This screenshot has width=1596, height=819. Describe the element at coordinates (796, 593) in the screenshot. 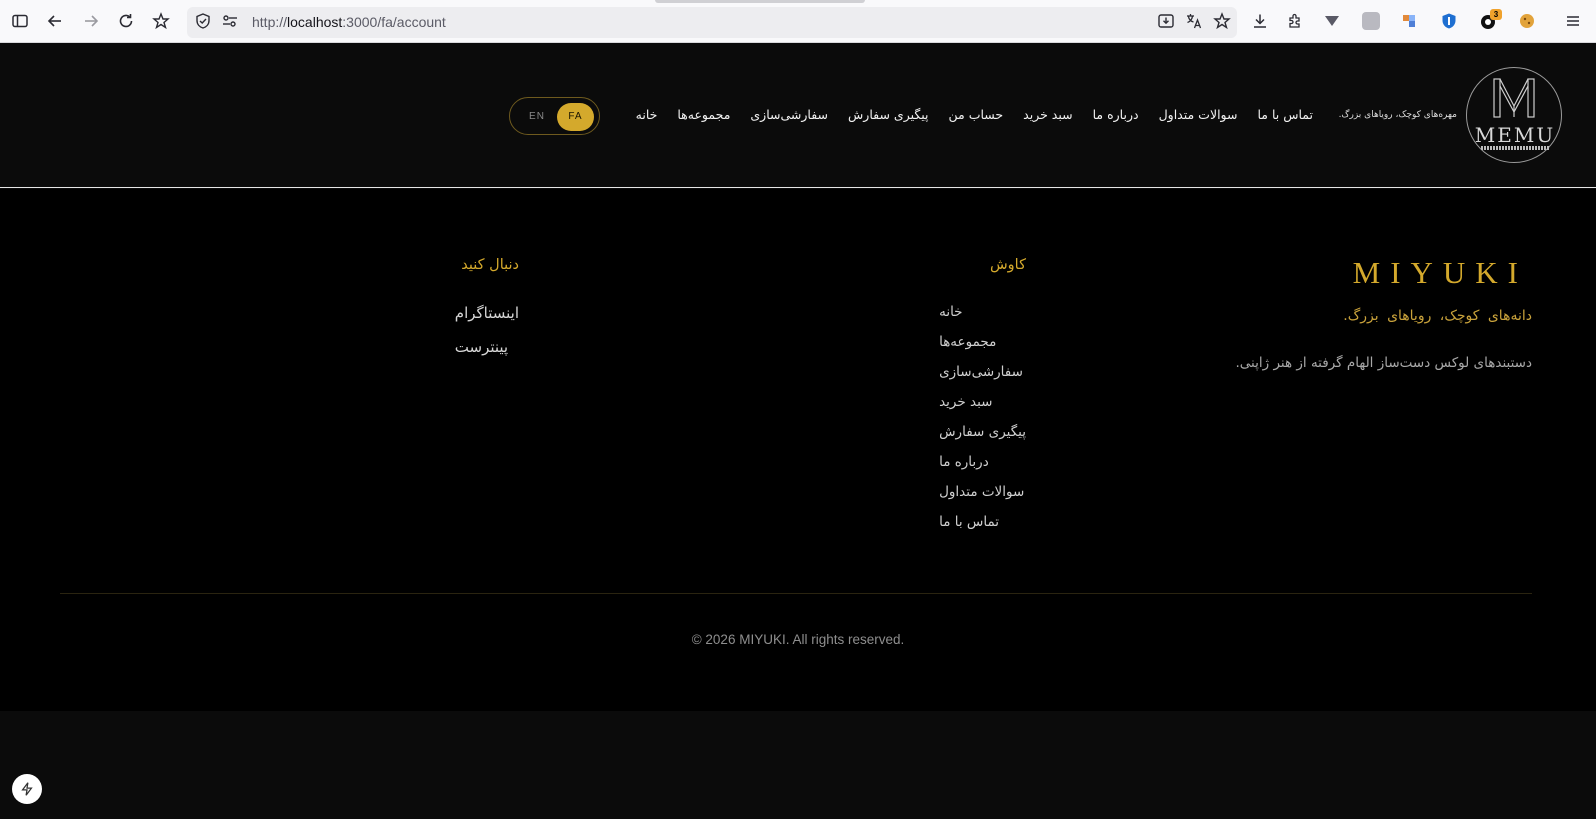

I see `footer-divider` at that location.